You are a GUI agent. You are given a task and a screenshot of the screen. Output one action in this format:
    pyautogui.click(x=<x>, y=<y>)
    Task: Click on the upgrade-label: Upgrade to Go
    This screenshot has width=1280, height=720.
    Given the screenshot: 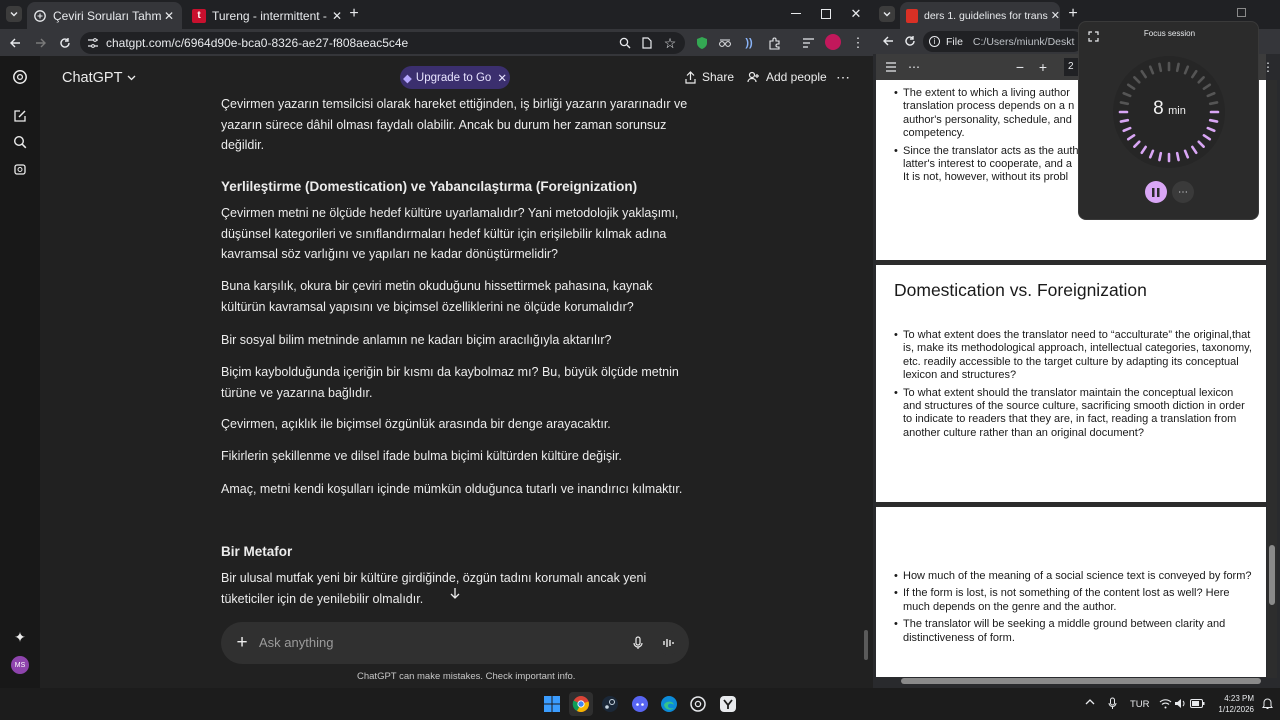 What is the action you would take?
    pyautogui.click(x=453, y=77)
    